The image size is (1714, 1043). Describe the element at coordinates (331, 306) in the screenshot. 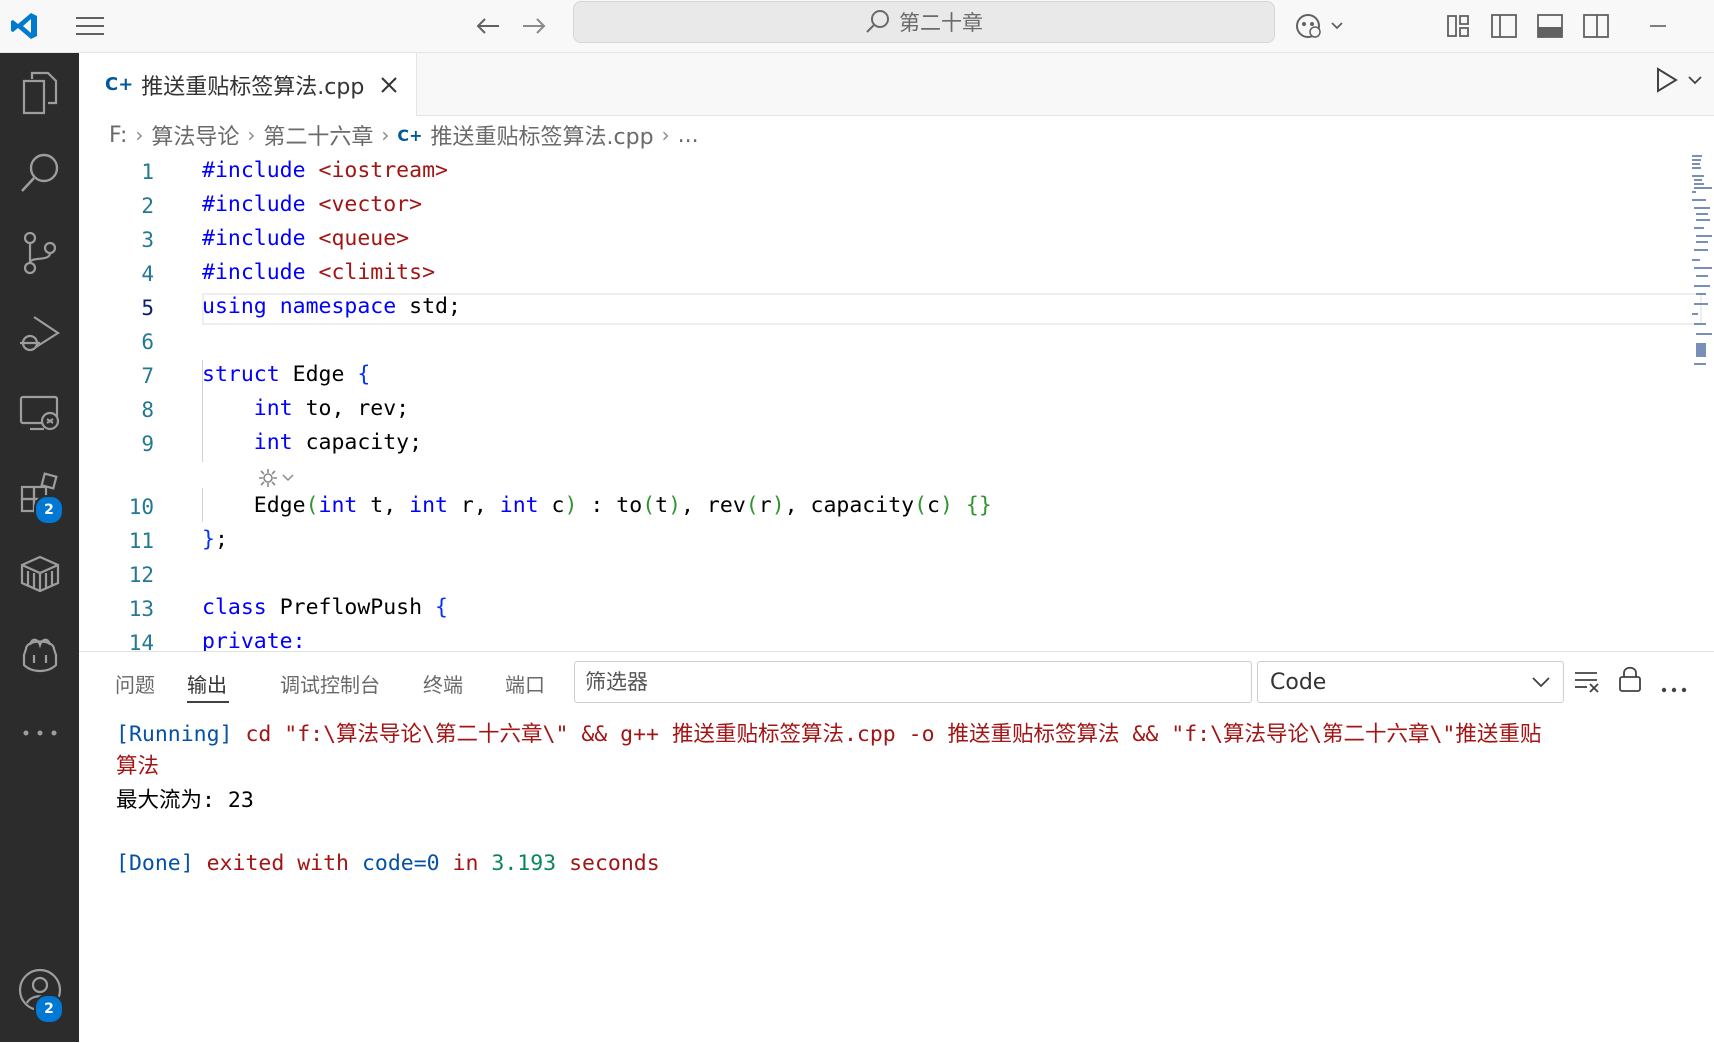

I see `code-line: using namespace std;` at that location.